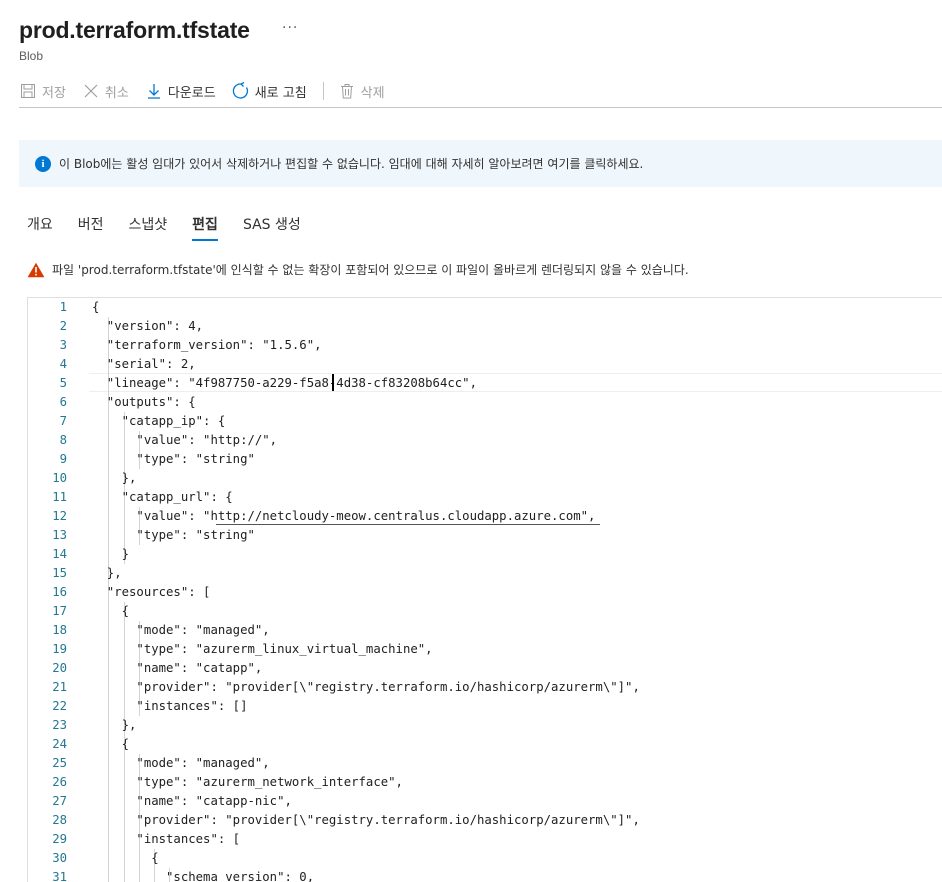  I want to click on code-text: "catapp_ip": {, so click(159, 421).